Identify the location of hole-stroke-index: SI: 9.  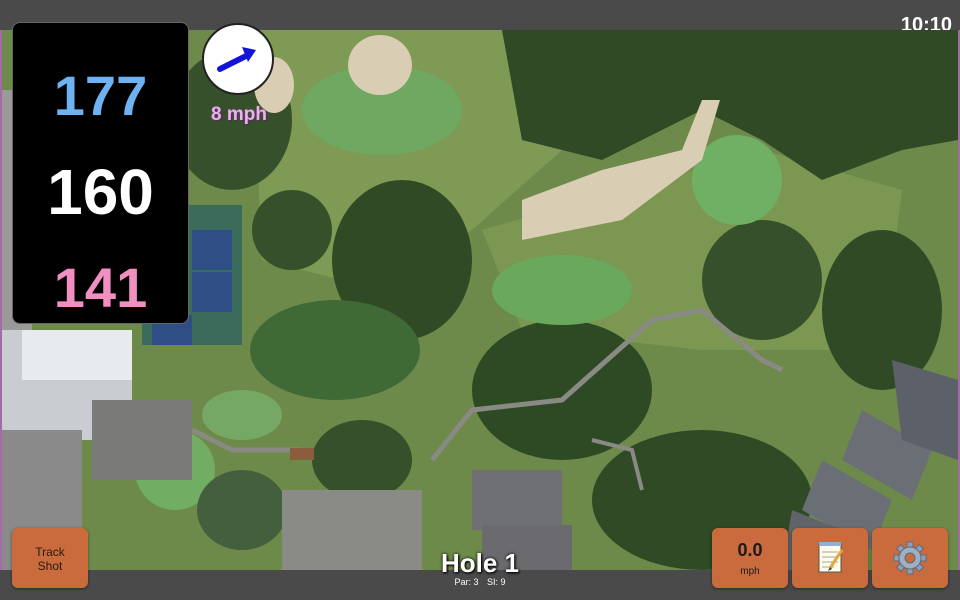
(496, 582).